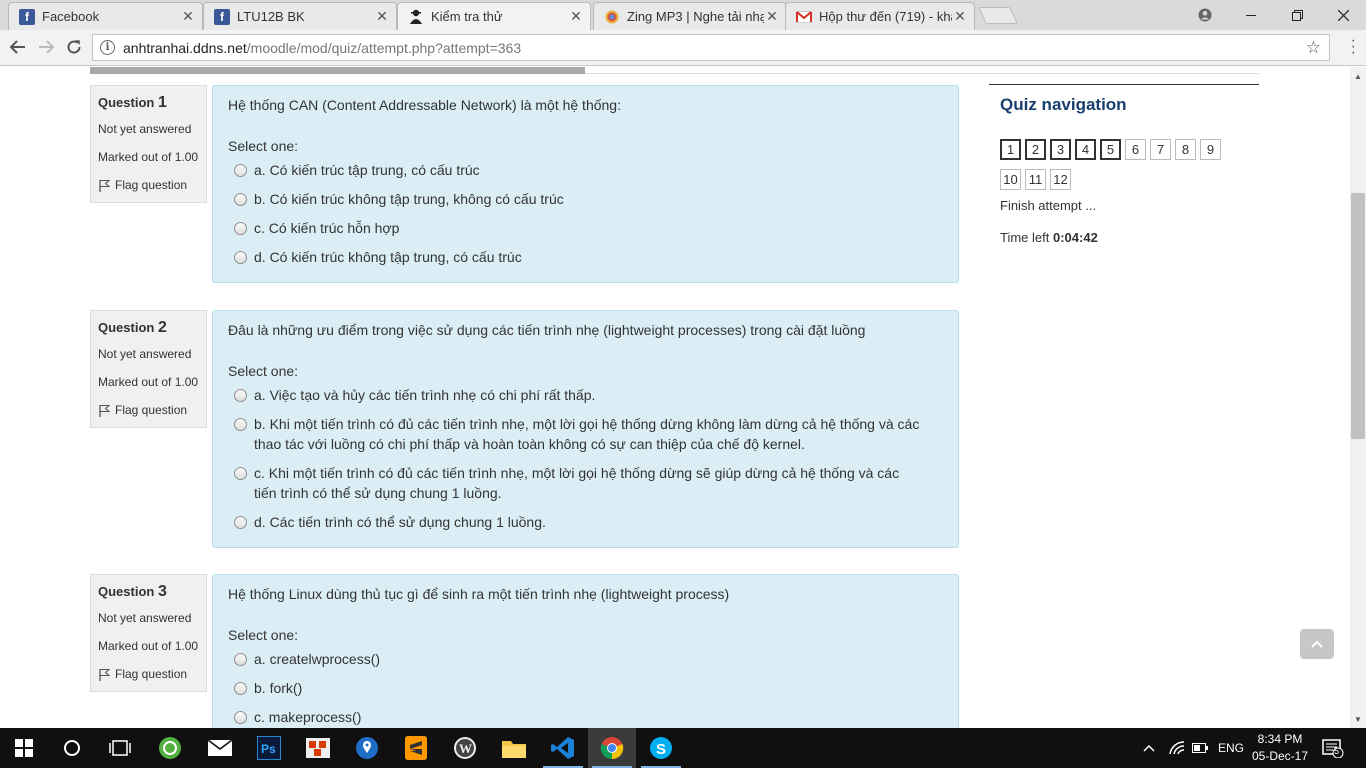 The image size is (1366, 768). What do you see at coordinates (1353, 47) in the screenshot?
I see `chrome-menu-icon: · · ·` at bounding box center [1353, 47].